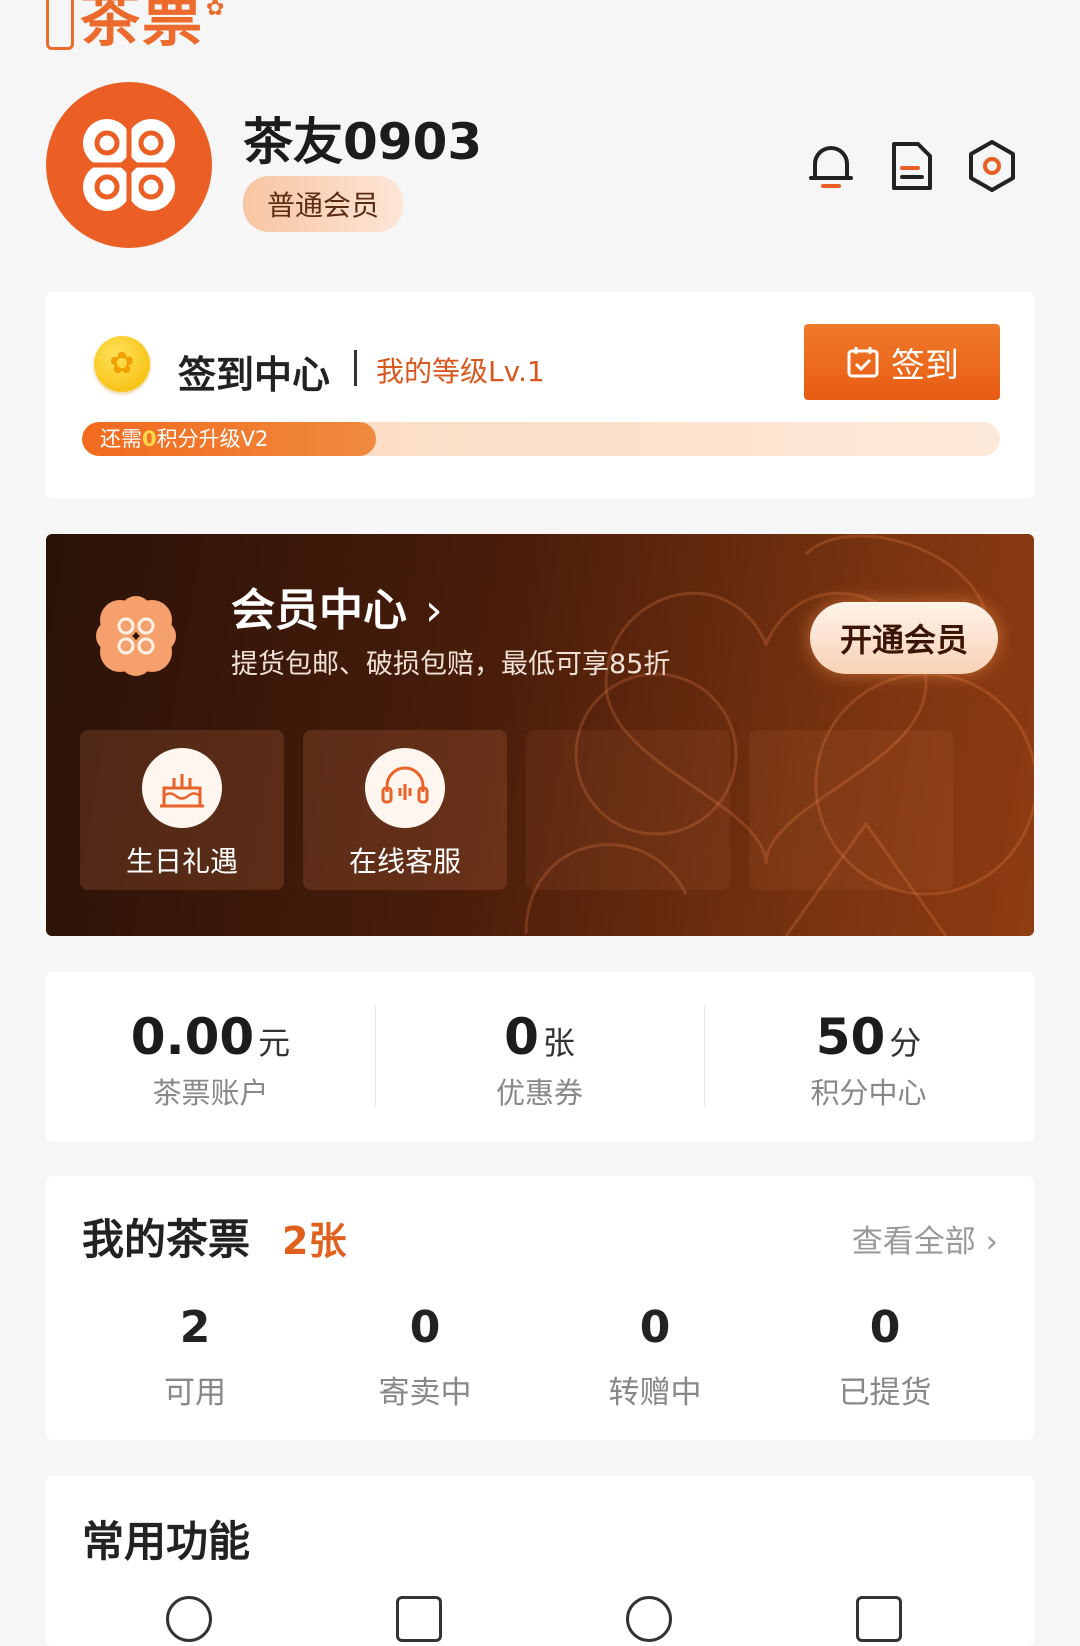 Image resolution: width=1080 pixels, height=1646 pixels. What do you see at coordinates (655, 1357) in the screenshot?
I see `ticket-gifting: 0 转赠中` at bounding box center [655, 1357].